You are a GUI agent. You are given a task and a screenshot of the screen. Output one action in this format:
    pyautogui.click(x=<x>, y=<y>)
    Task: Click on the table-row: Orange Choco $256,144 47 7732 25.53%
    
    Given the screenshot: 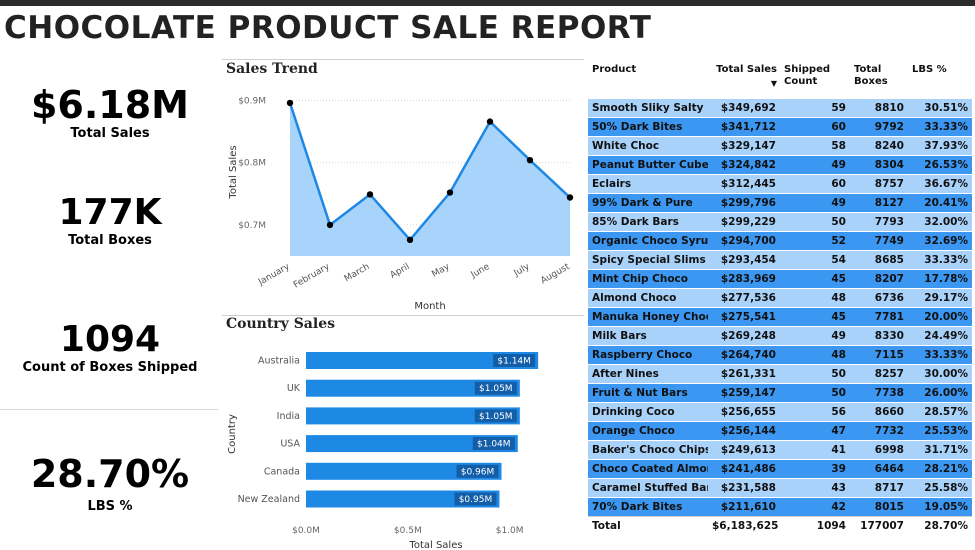 What is the action you would take?
    pyautogui.click(x=780, y=430)
    